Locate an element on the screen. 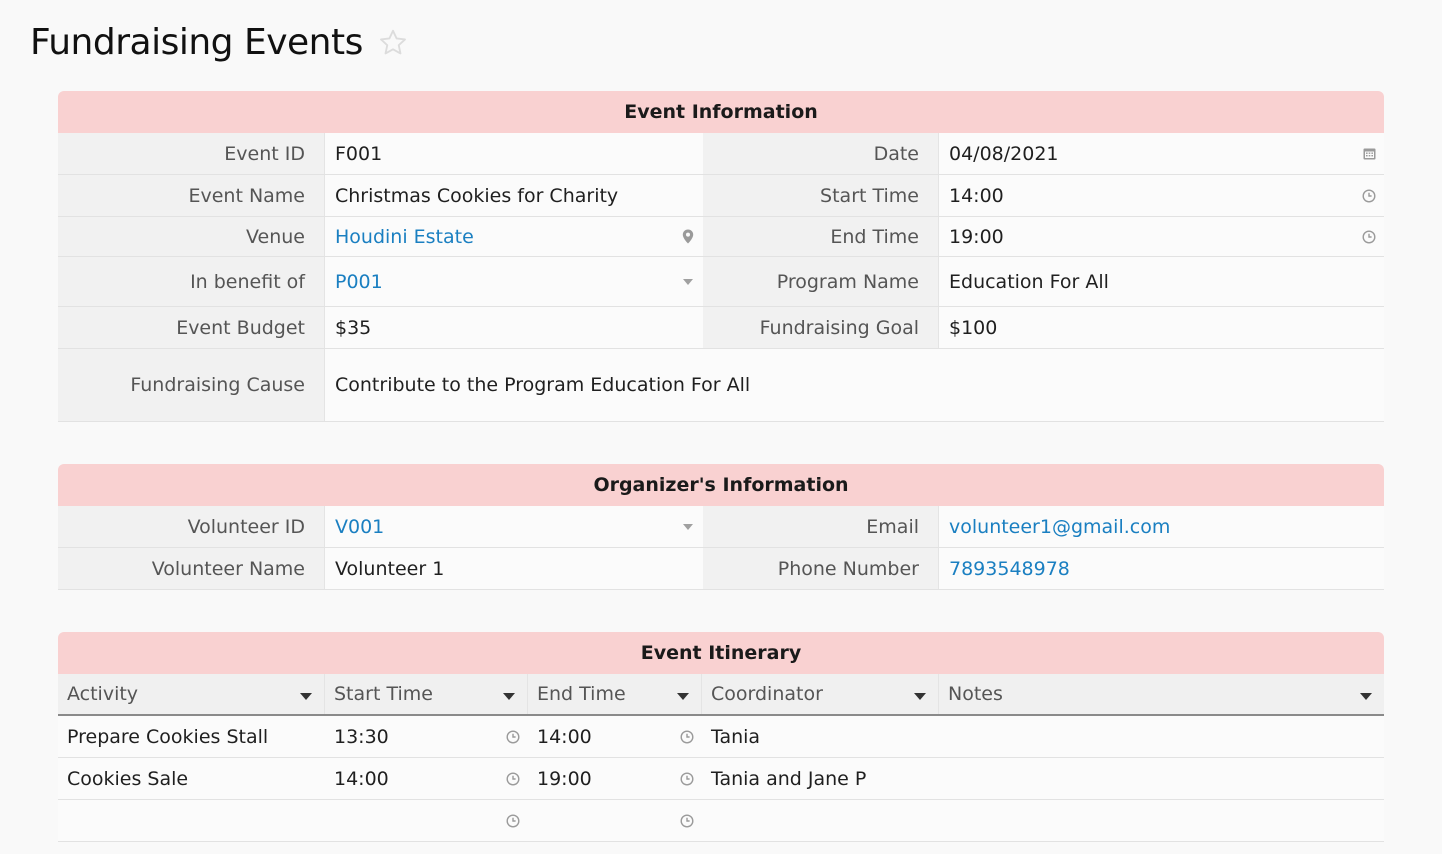  volunteer-name-value: Volunteer 1 is located at coordinates (390, 568).